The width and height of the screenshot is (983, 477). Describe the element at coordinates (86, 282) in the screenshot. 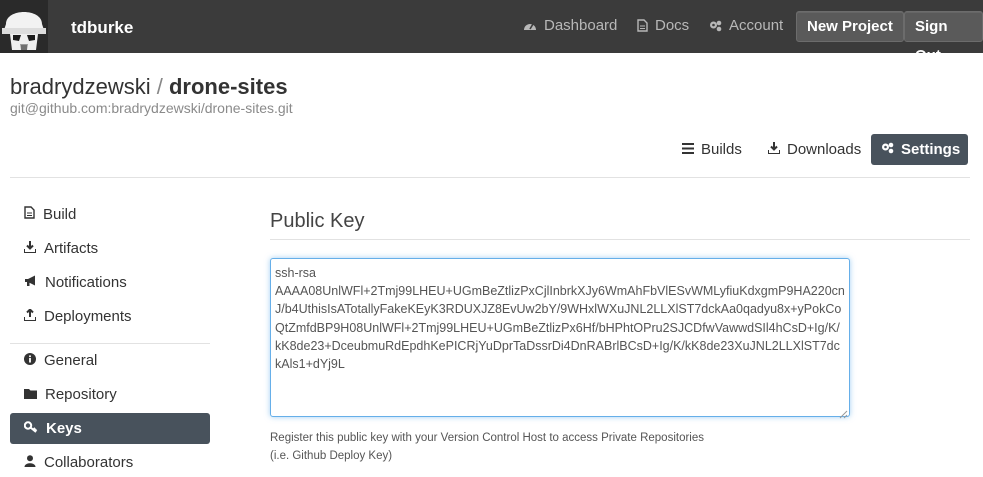

I see `sidebar-item-label: Notifications` at that location.